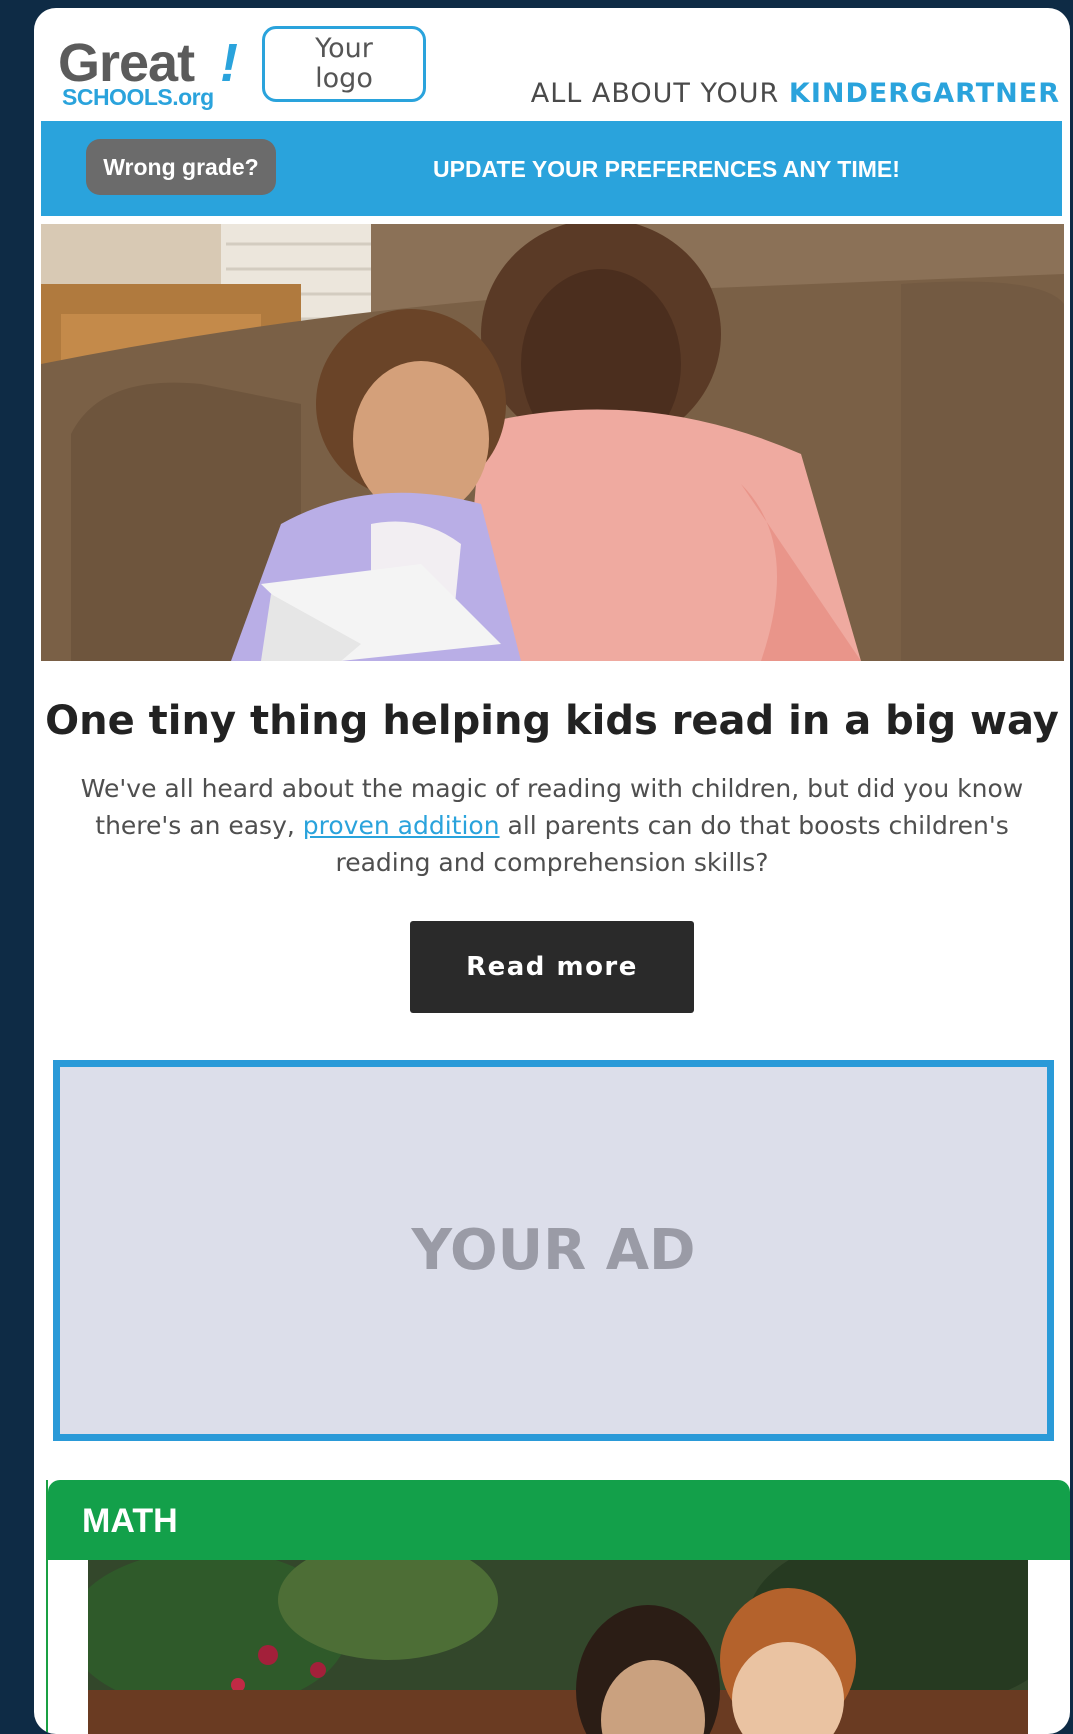 The image size is (1073, 1734). I want to click on brand-sub-text: SCHOOLS.org, so click(138, 97).